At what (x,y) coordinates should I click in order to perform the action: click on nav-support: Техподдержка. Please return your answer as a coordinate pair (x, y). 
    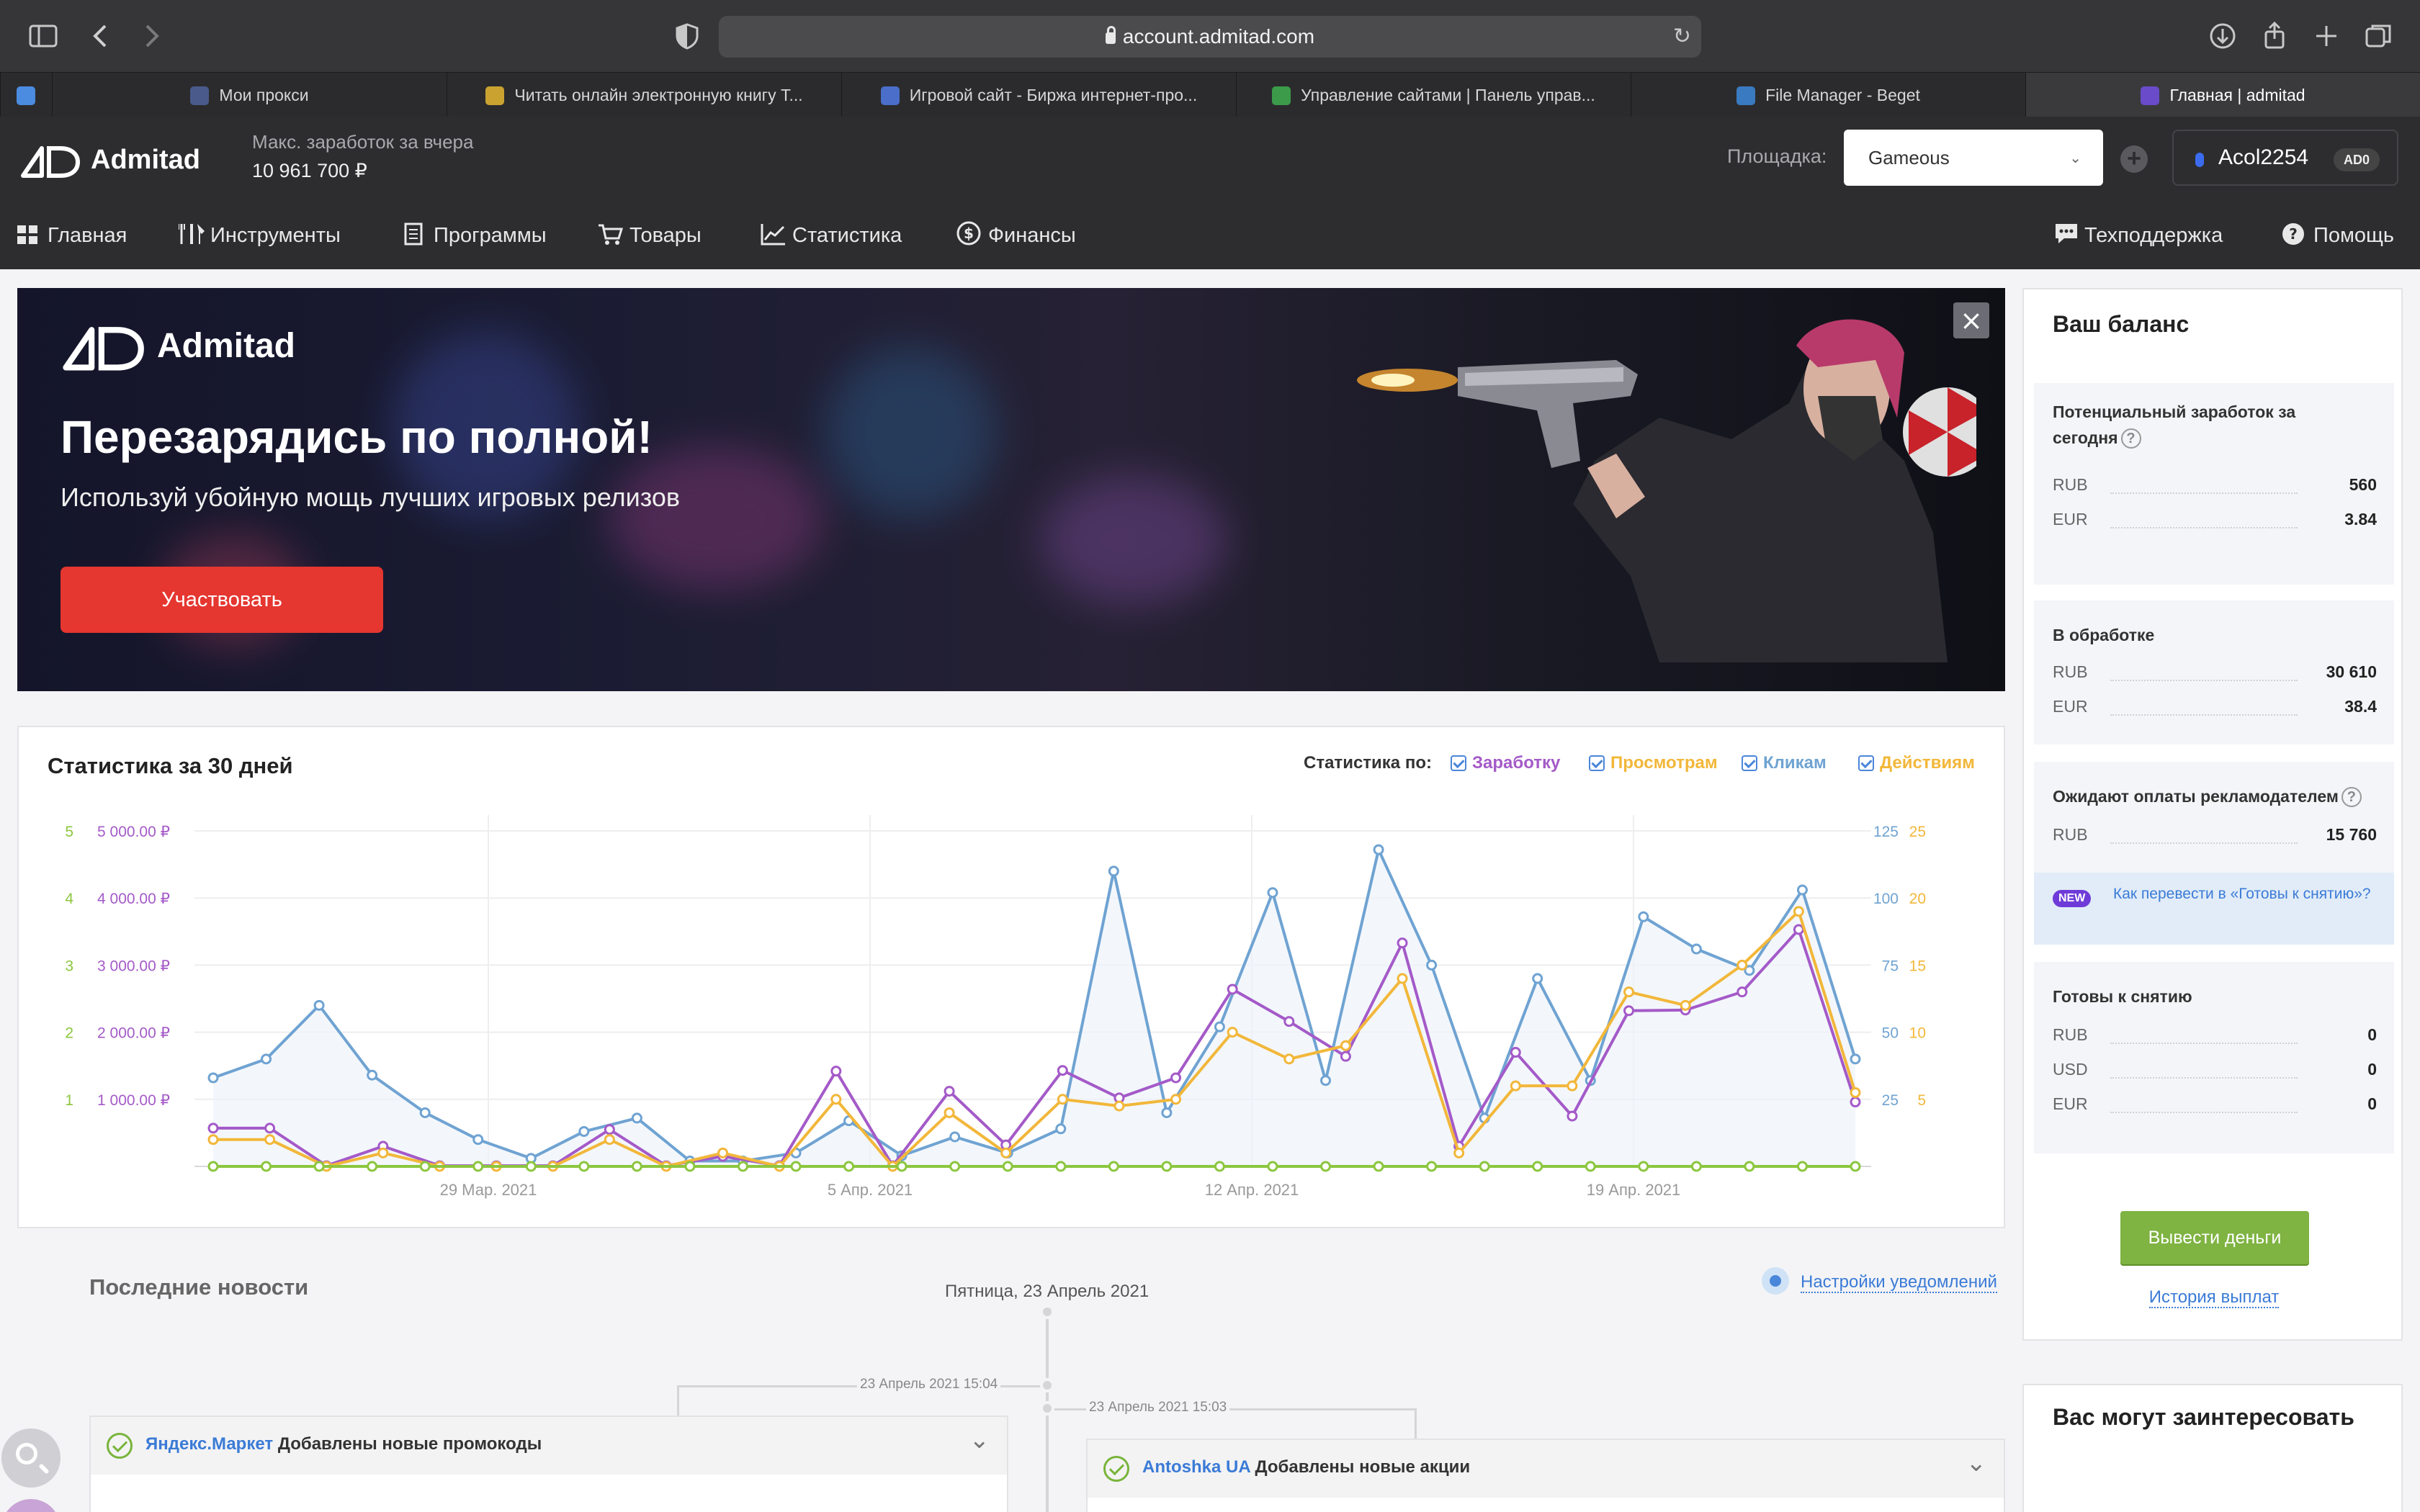
    Looking at the image, I should click on (2138, 235).